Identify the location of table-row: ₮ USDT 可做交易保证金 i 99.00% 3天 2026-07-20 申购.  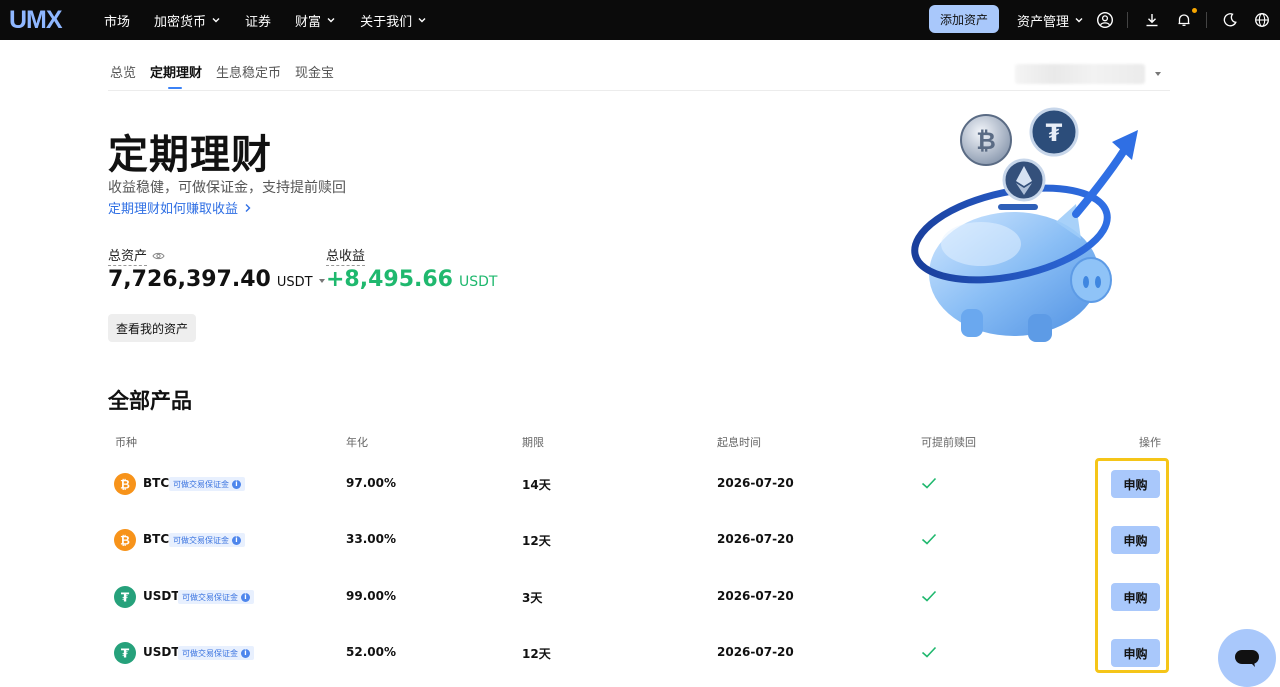
(639, 599).